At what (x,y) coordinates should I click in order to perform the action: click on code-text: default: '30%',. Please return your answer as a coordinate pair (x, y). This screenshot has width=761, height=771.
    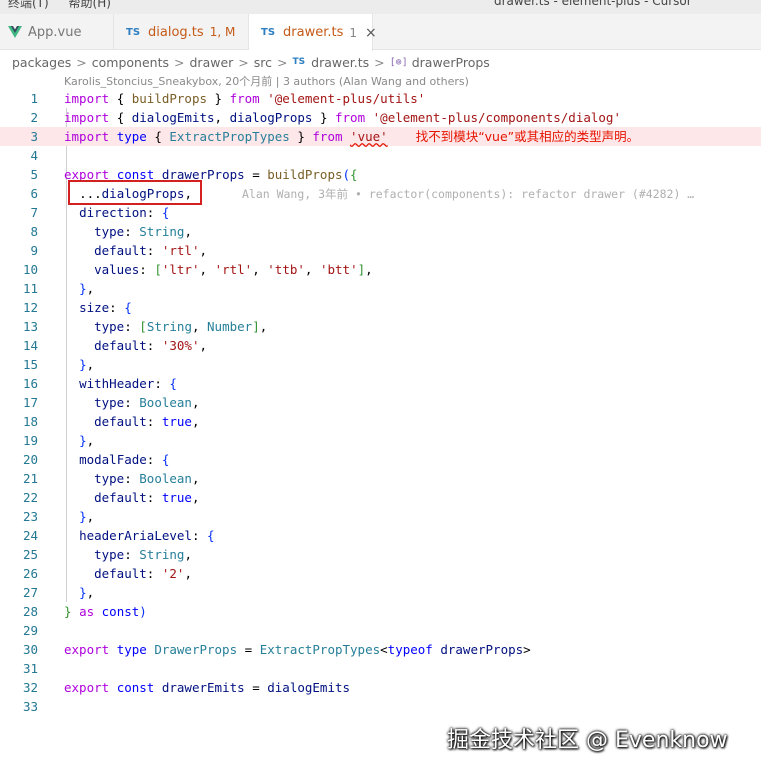
    Looking at the image, I should click on (151, 345).